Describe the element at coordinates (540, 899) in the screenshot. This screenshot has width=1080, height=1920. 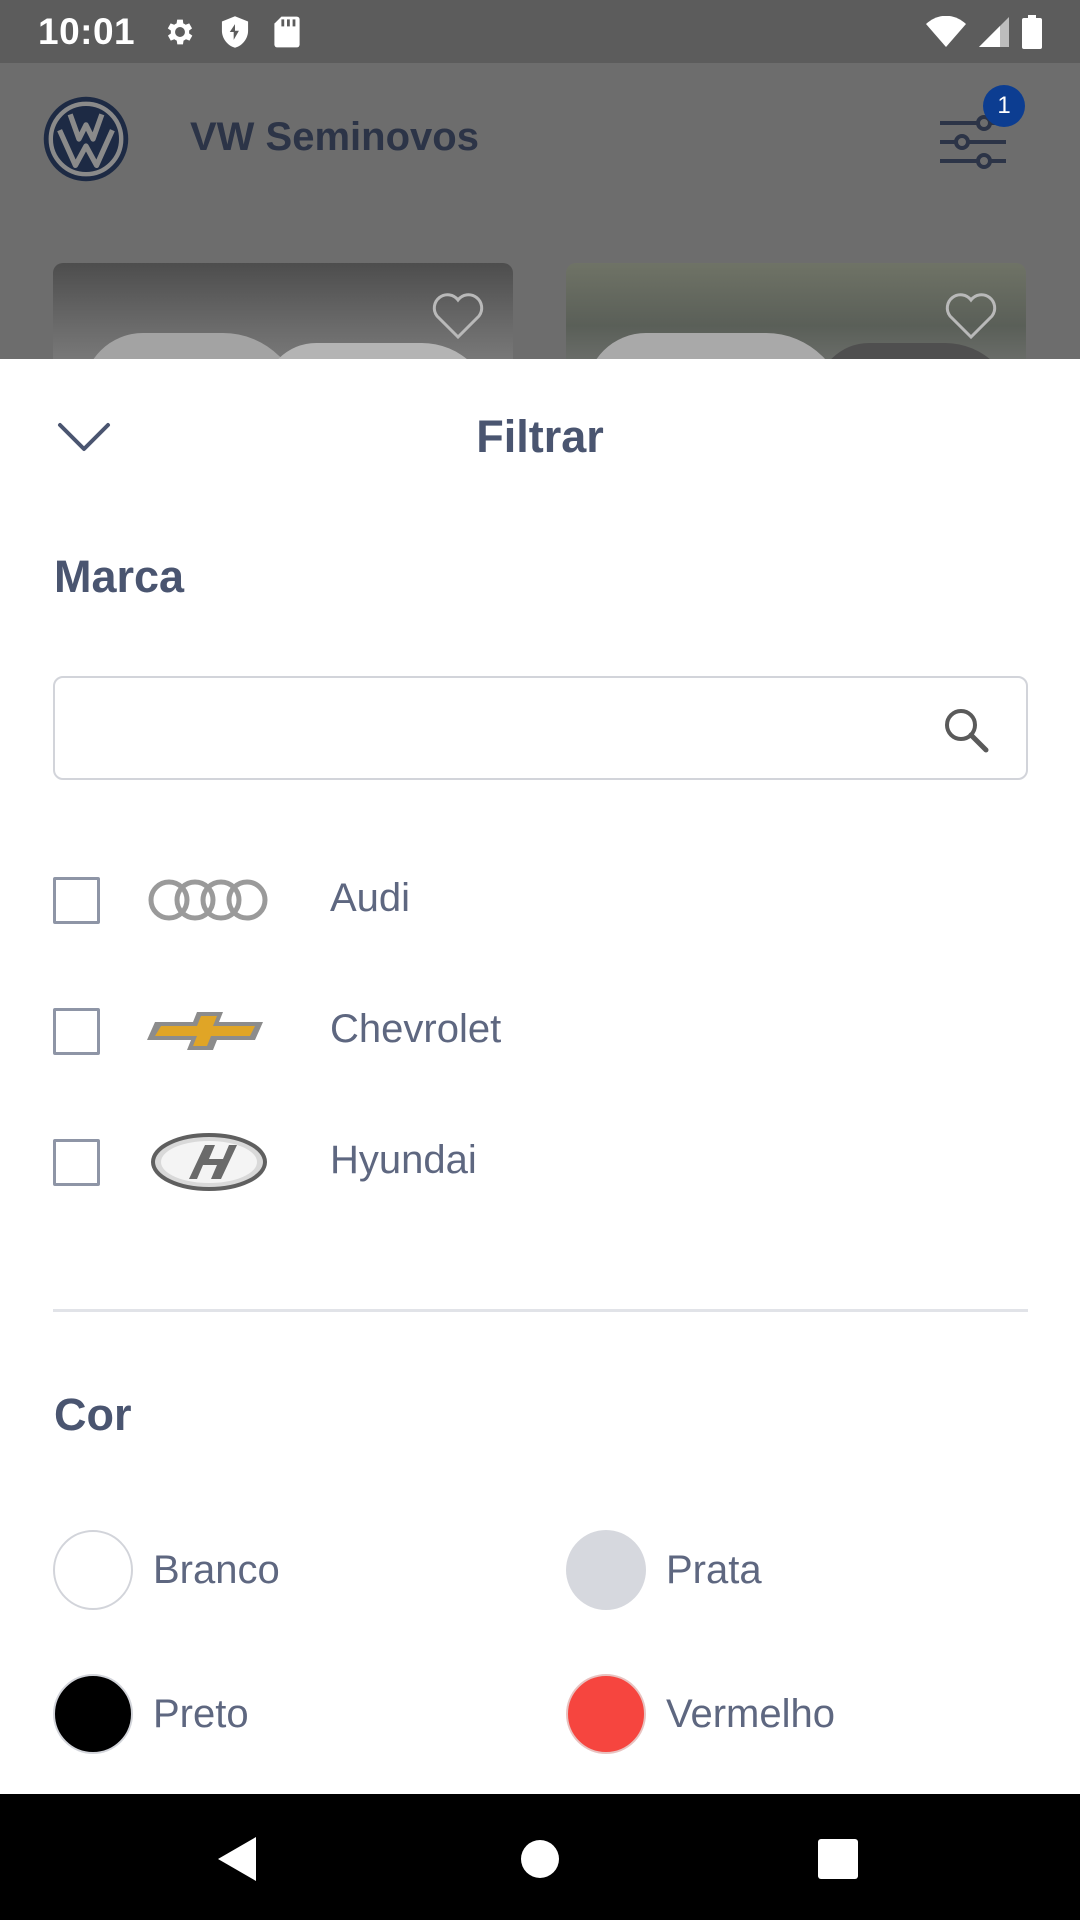
I see `brand-item-audi: Audi` at that location.